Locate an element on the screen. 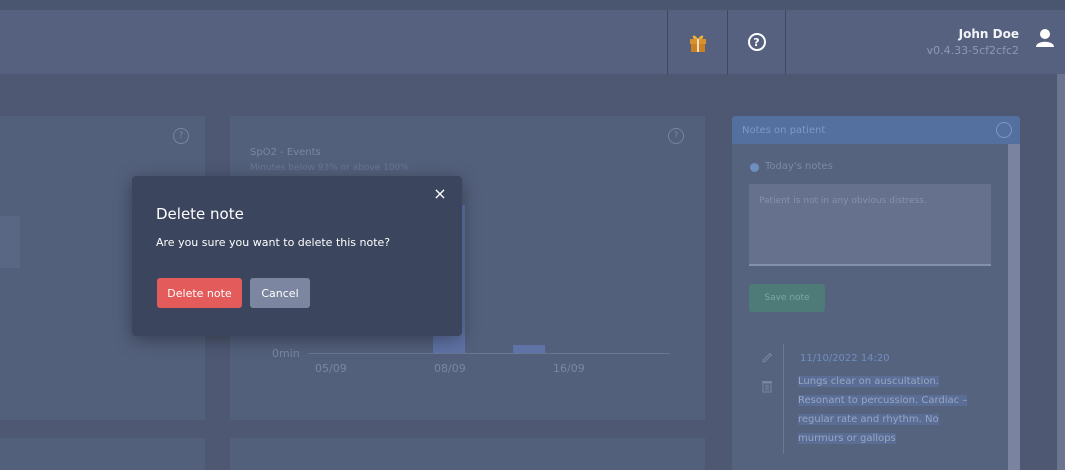 Image resolution: width=1065 pixels, height=470 pixels. chart-subtitle: Minutes below 93% or above 100% is located at coordinates (329, 168).